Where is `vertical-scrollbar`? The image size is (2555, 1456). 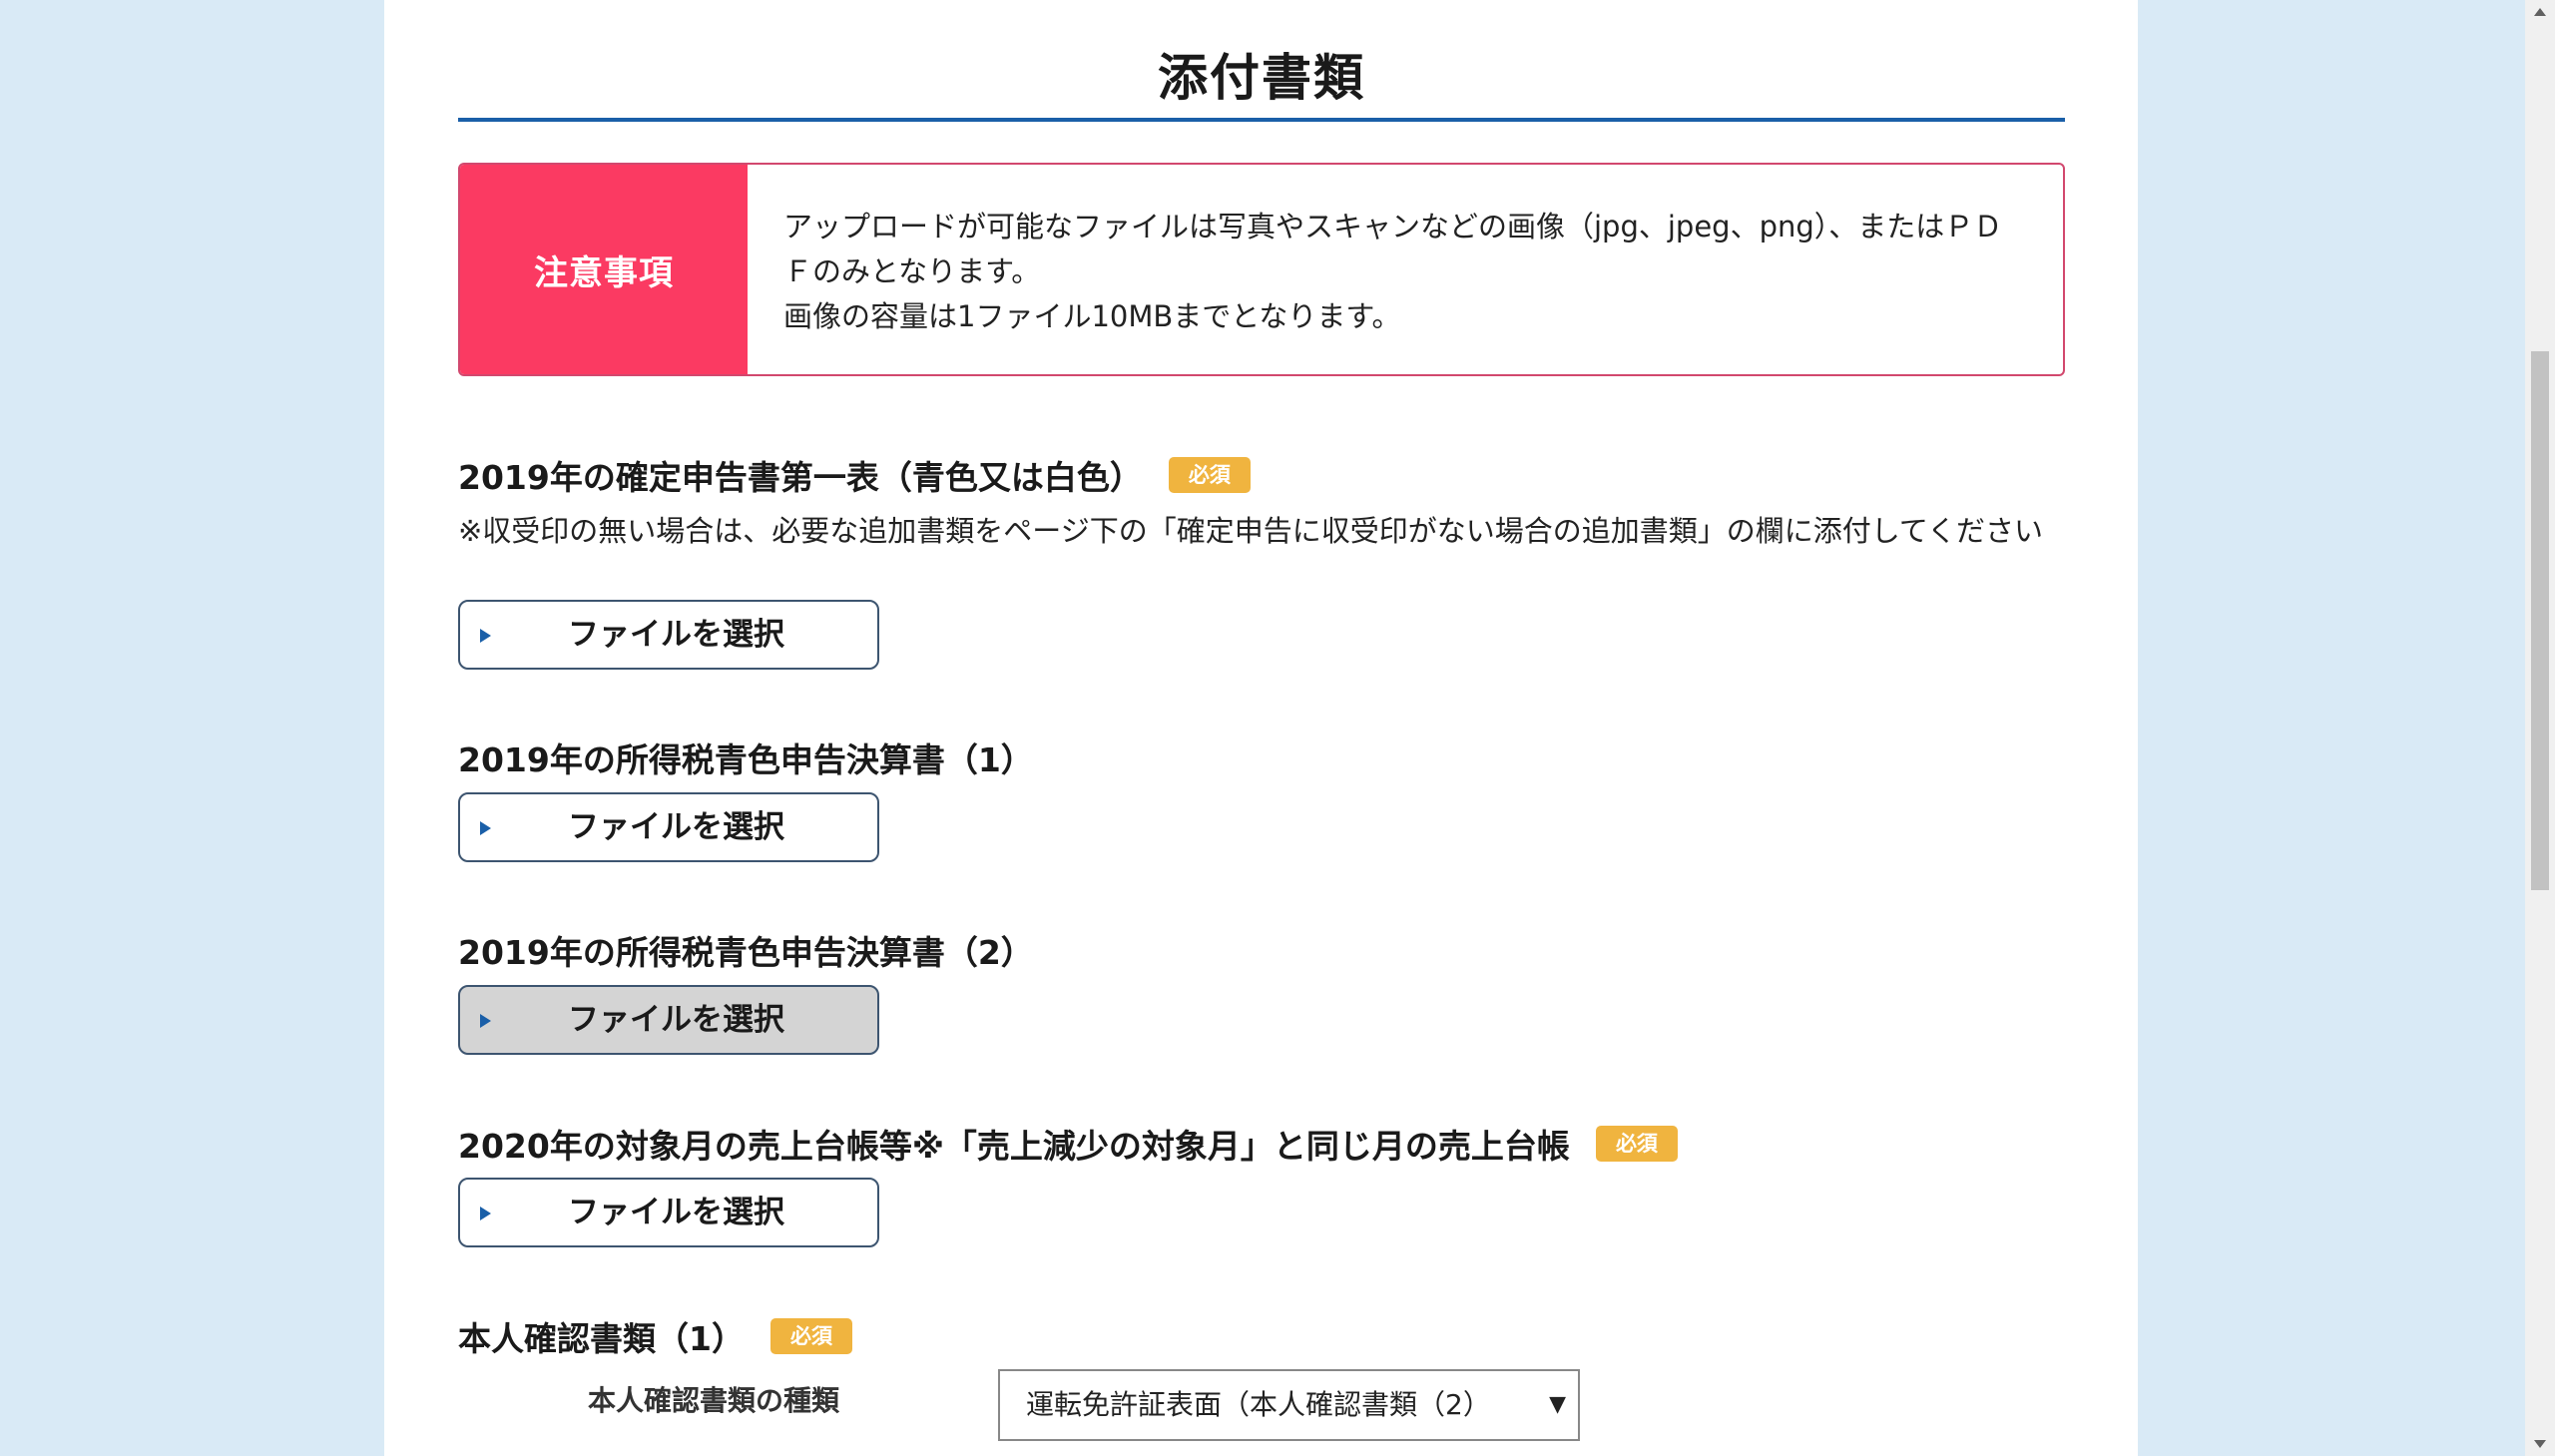 vertical-scrollbar is located at coordinates (2540, 728).